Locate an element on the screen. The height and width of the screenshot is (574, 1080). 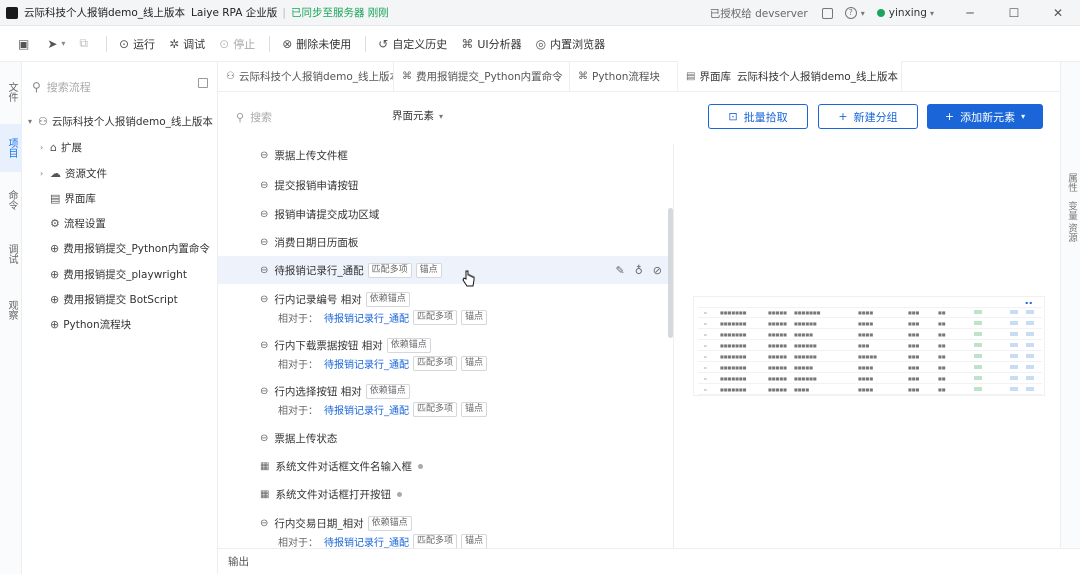
tree-item-flow-playwright: ⊕ 费用报销提交_playwright is located at coordinates (118, 274).